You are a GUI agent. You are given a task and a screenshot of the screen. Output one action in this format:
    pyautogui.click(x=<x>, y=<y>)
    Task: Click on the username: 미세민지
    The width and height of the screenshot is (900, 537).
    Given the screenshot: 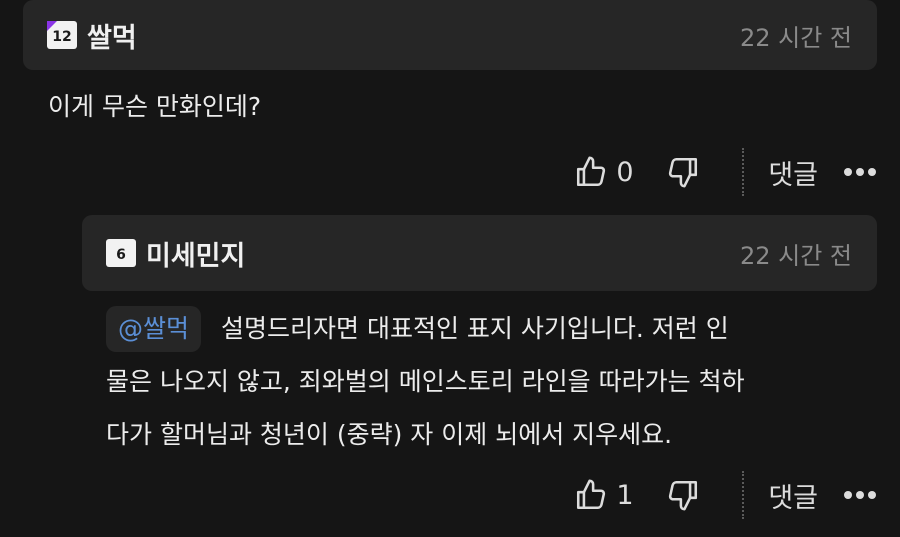 What is the action you would take?
    pyautogui.click(x=195, y=253)
    